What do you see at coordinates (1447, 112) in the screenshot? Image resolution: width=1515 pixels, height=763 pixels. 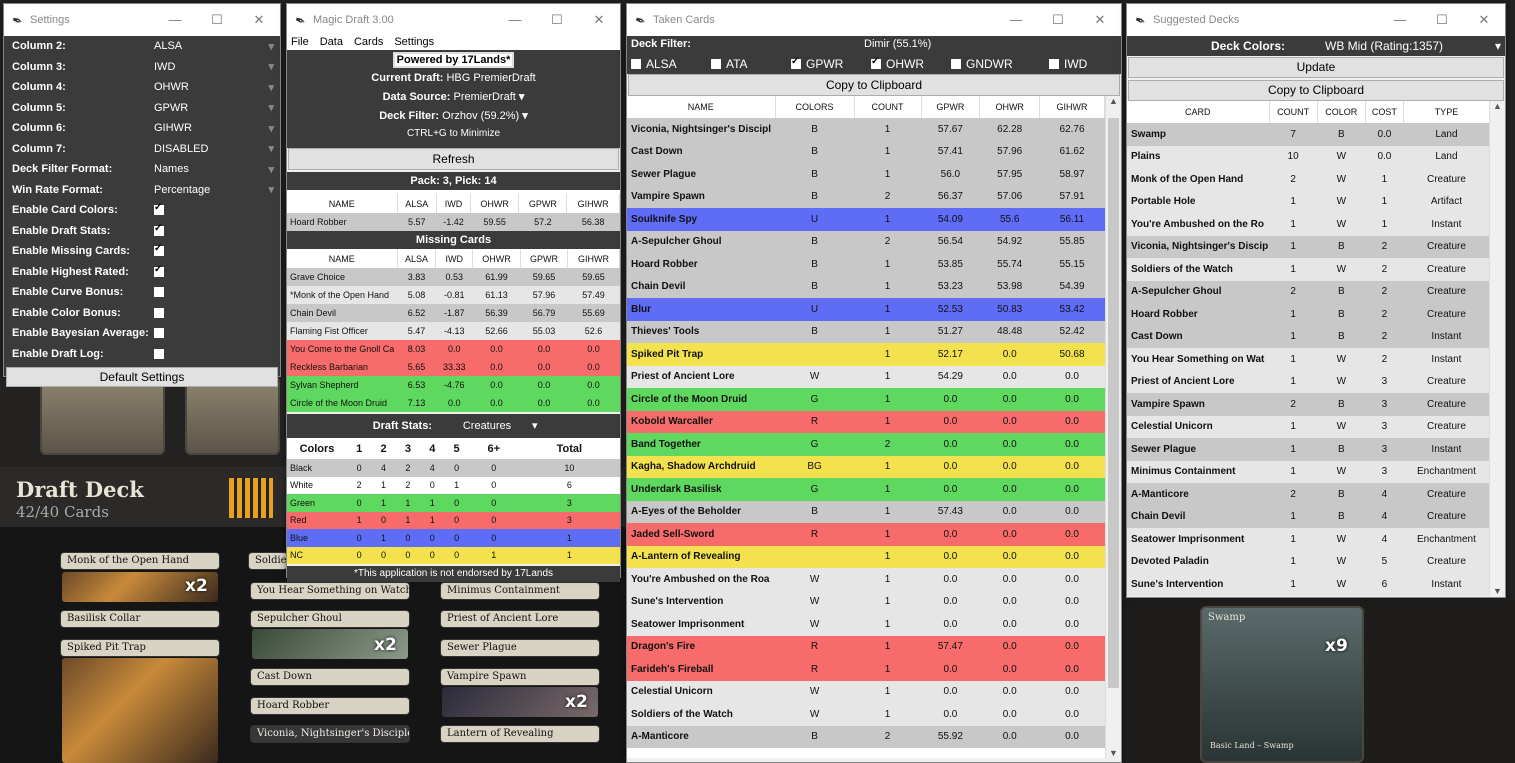 I see `column-header: TYPE` at bounding box center [1447, 112].